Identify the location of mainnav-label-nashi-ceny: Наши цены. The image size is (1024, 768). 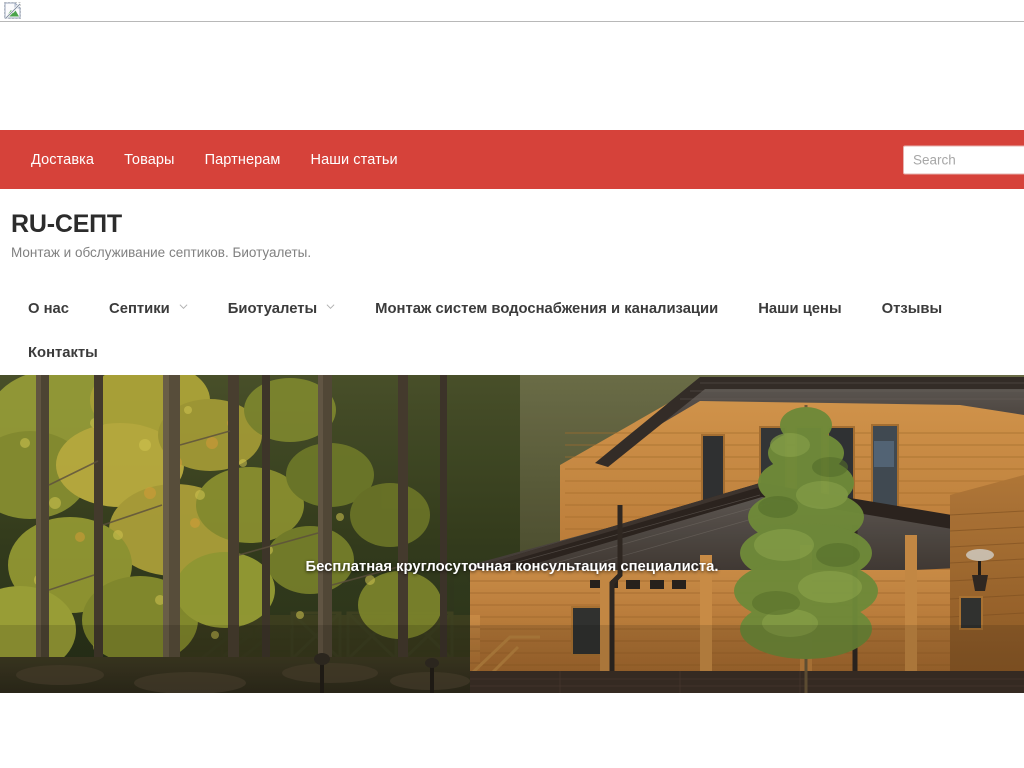
(800, 308).